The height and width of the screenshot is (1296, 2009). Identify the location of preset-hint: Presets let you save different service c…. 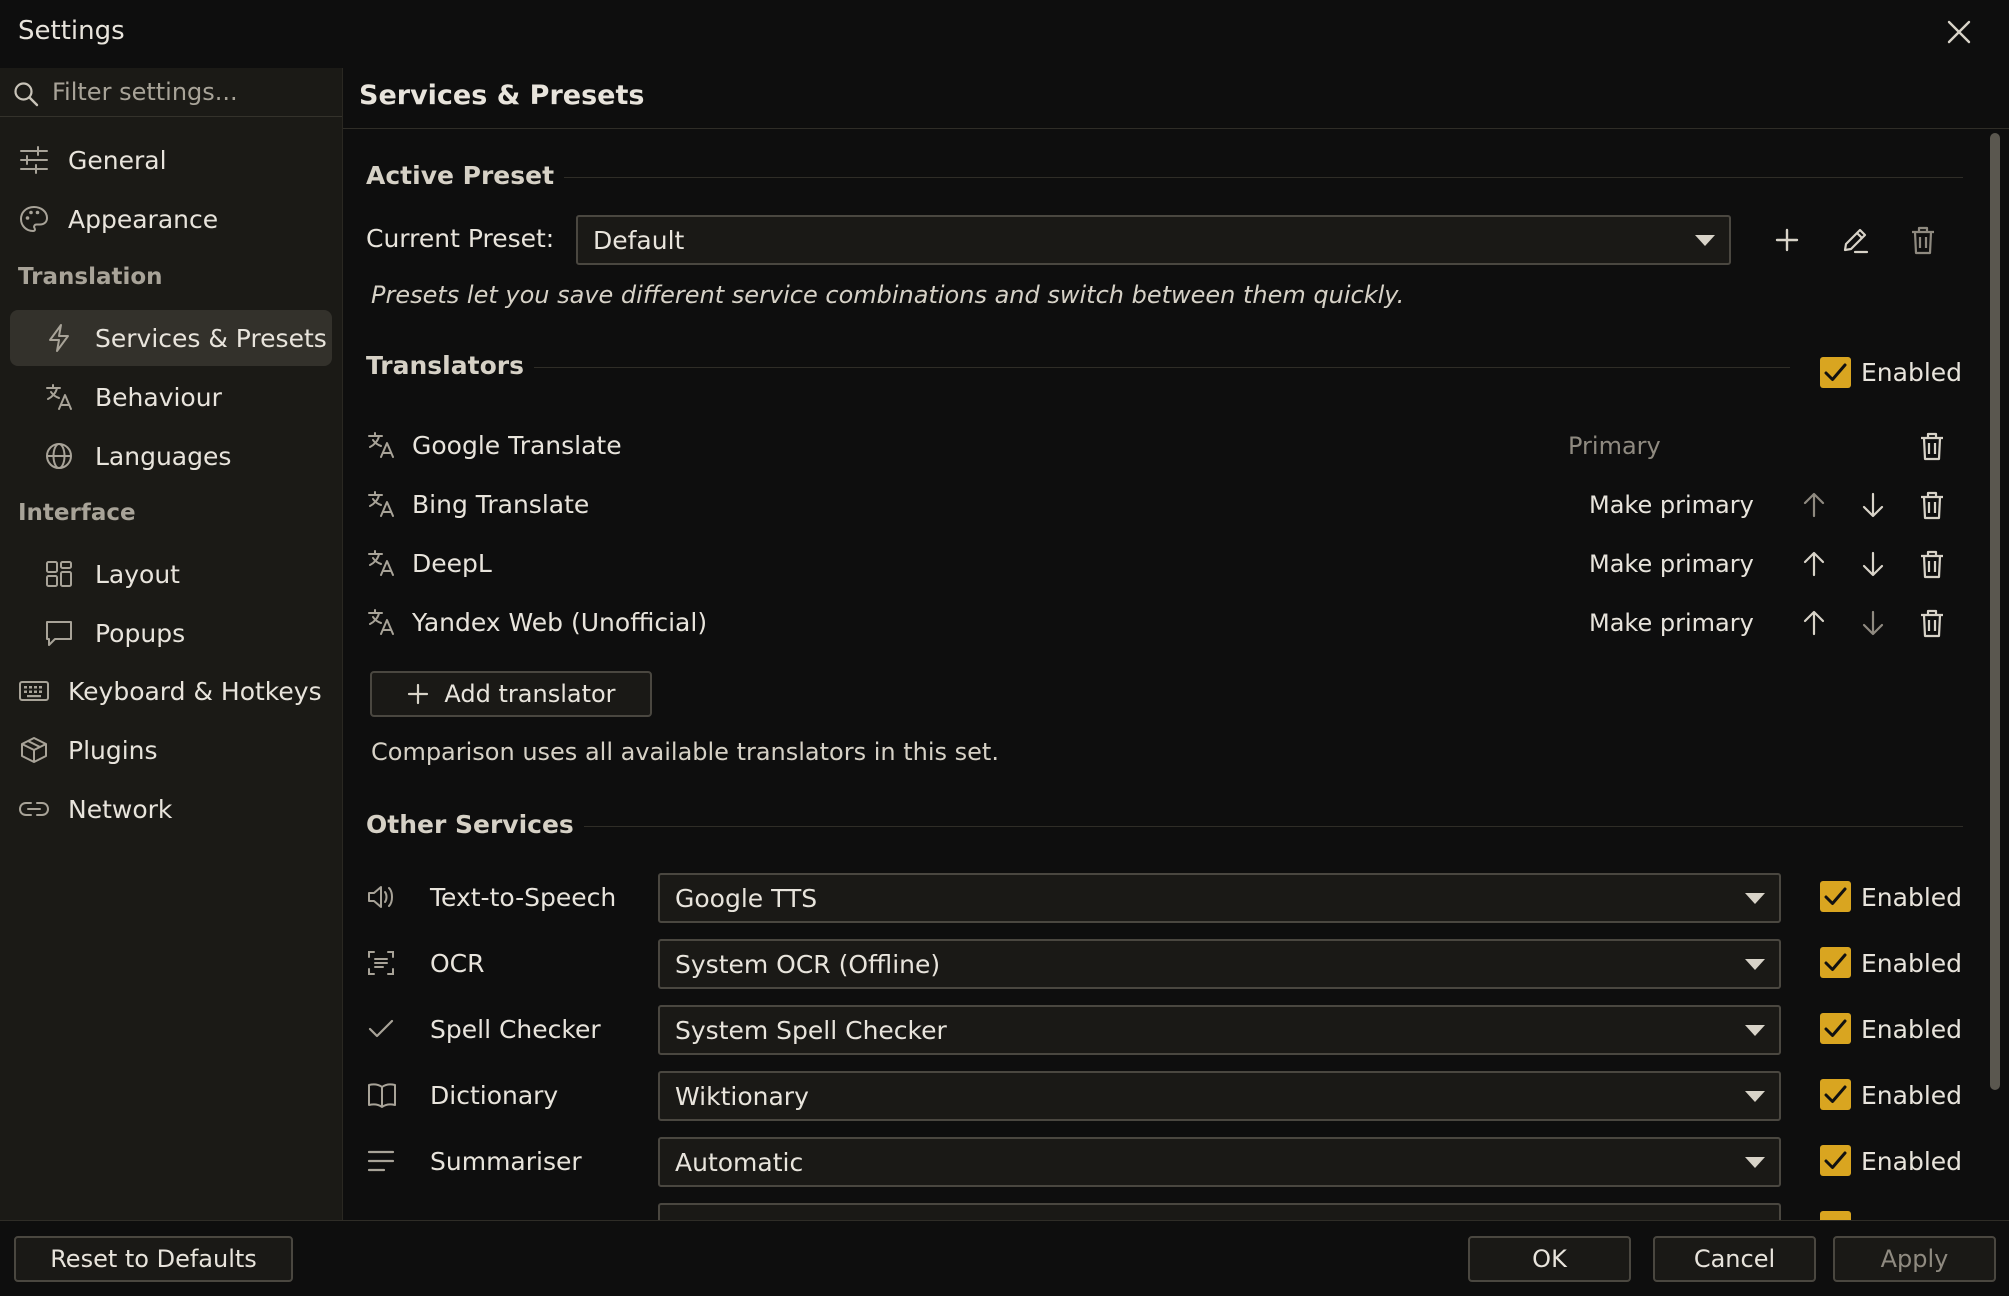
(888, 295).